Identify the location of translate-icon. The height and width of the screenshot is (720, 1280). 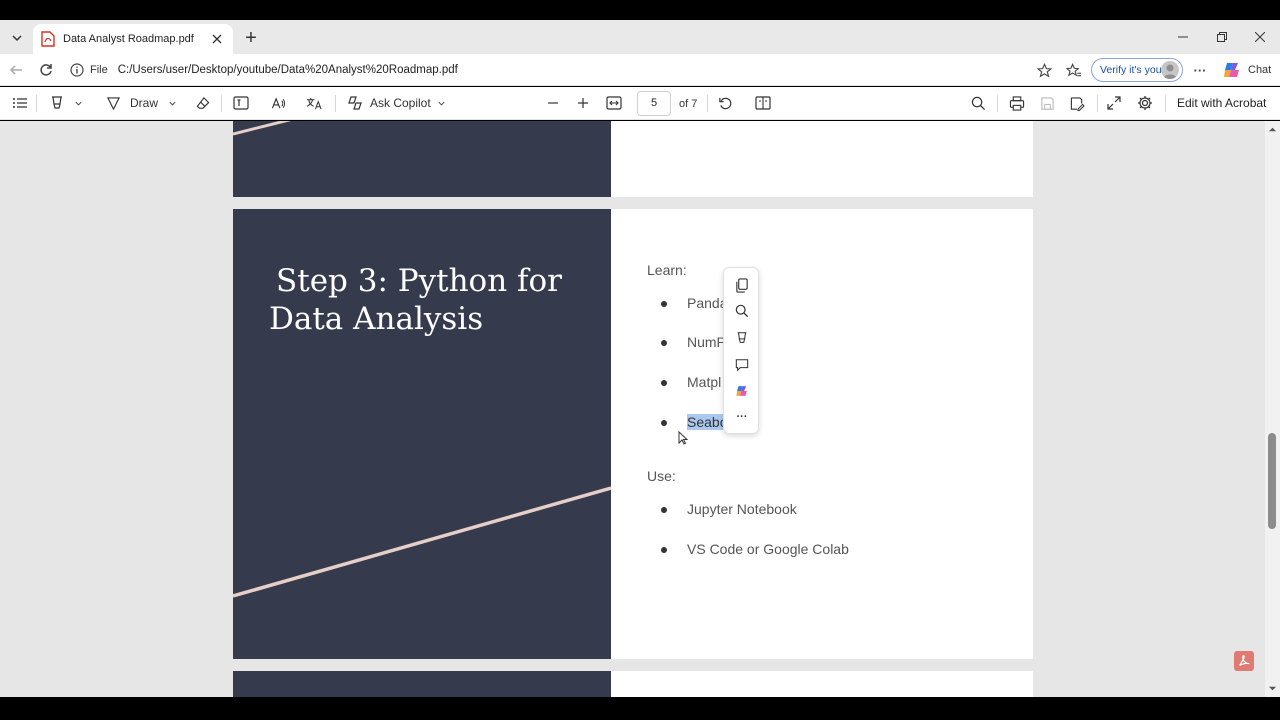
(314, 103).